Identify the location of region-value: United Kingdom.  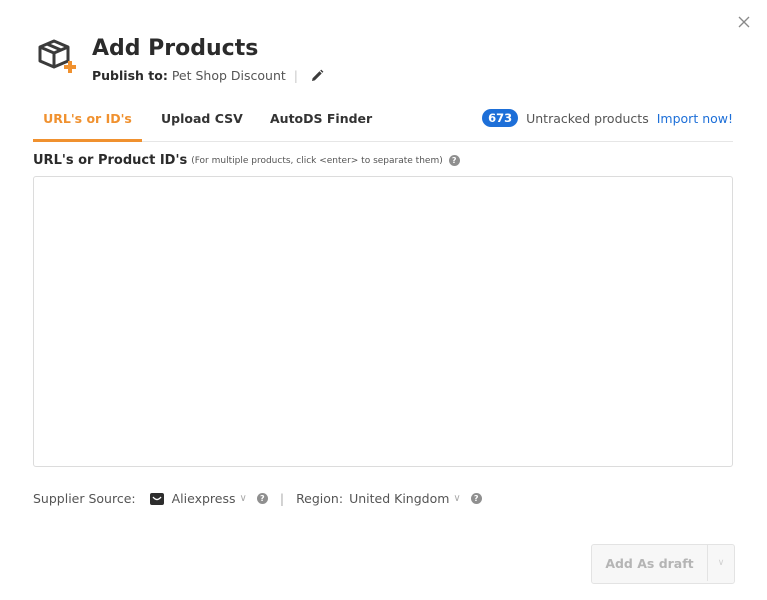
(399, 498).